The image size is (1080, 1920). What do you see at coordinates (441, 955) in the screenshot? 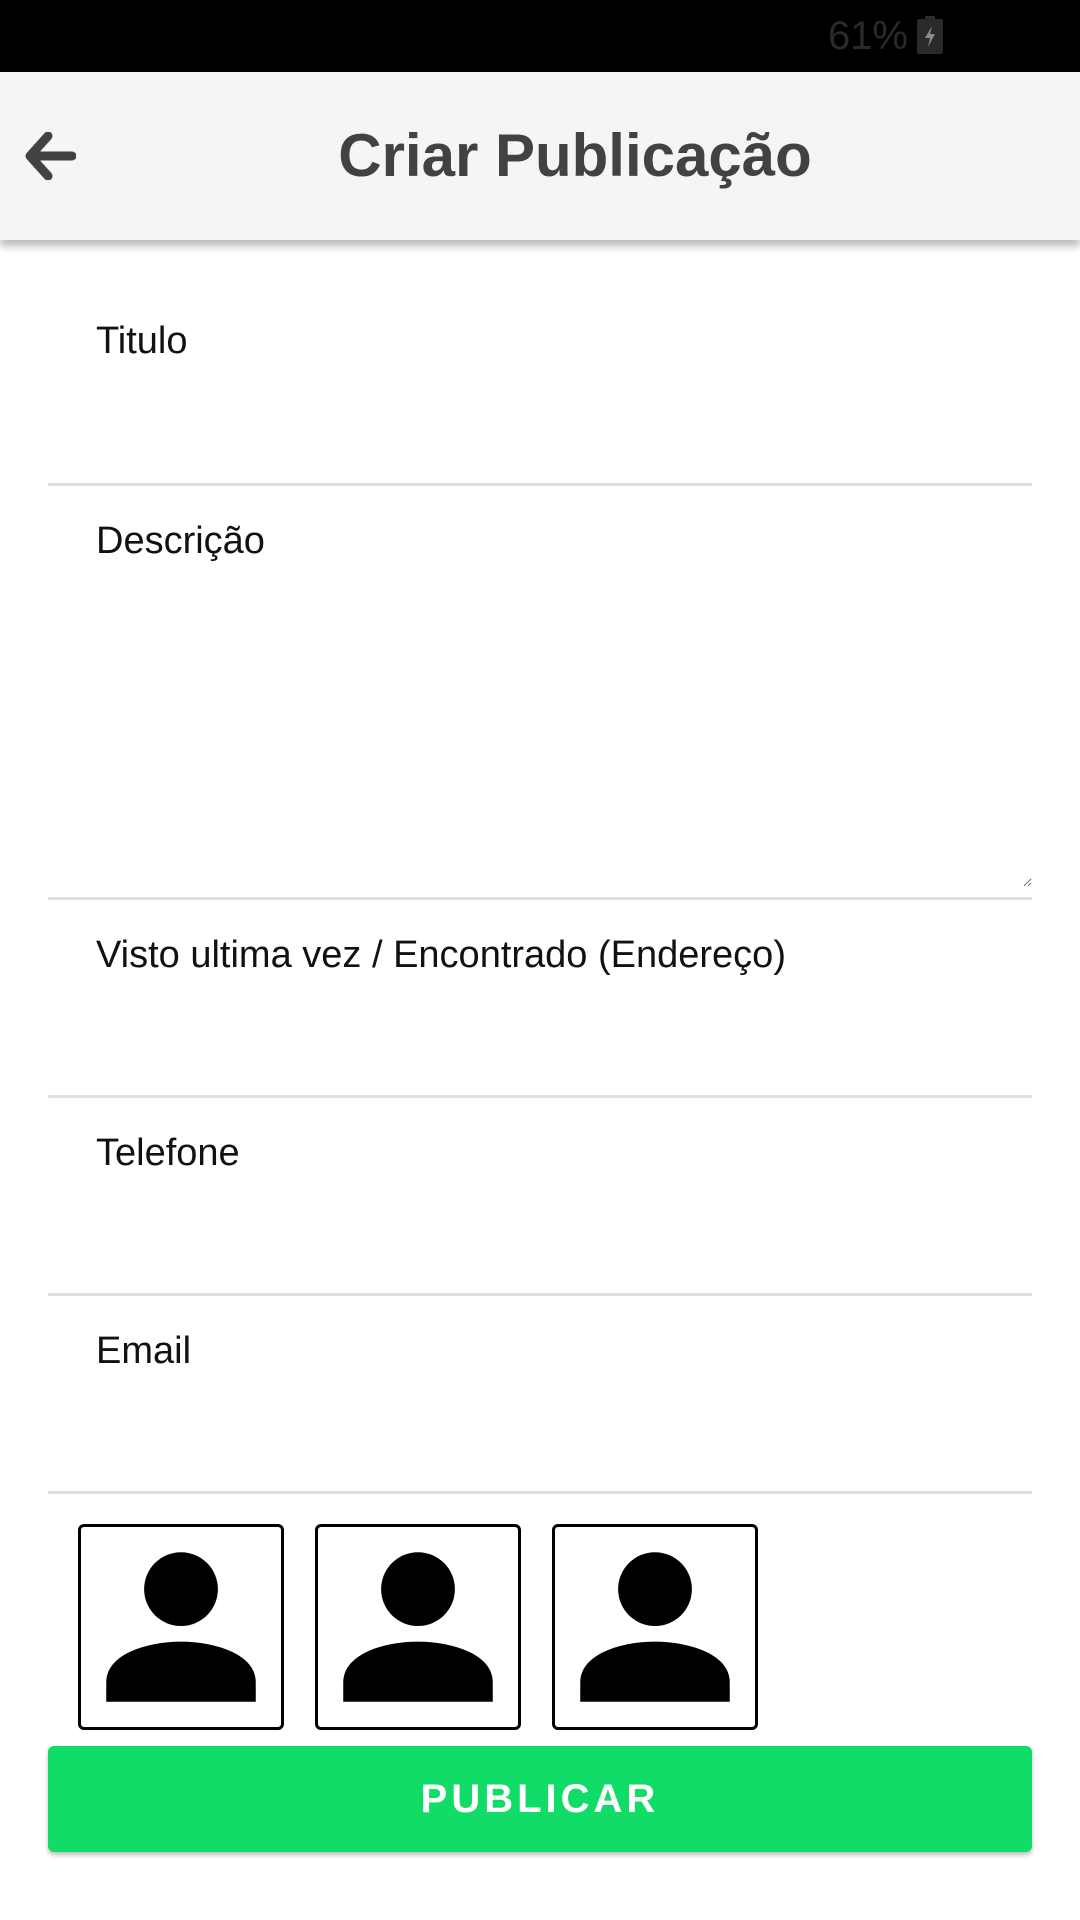
I see `last-seen-address-label: Visto ultima vez / Encontrado (Endereço)` at bounding box center [441, 955].